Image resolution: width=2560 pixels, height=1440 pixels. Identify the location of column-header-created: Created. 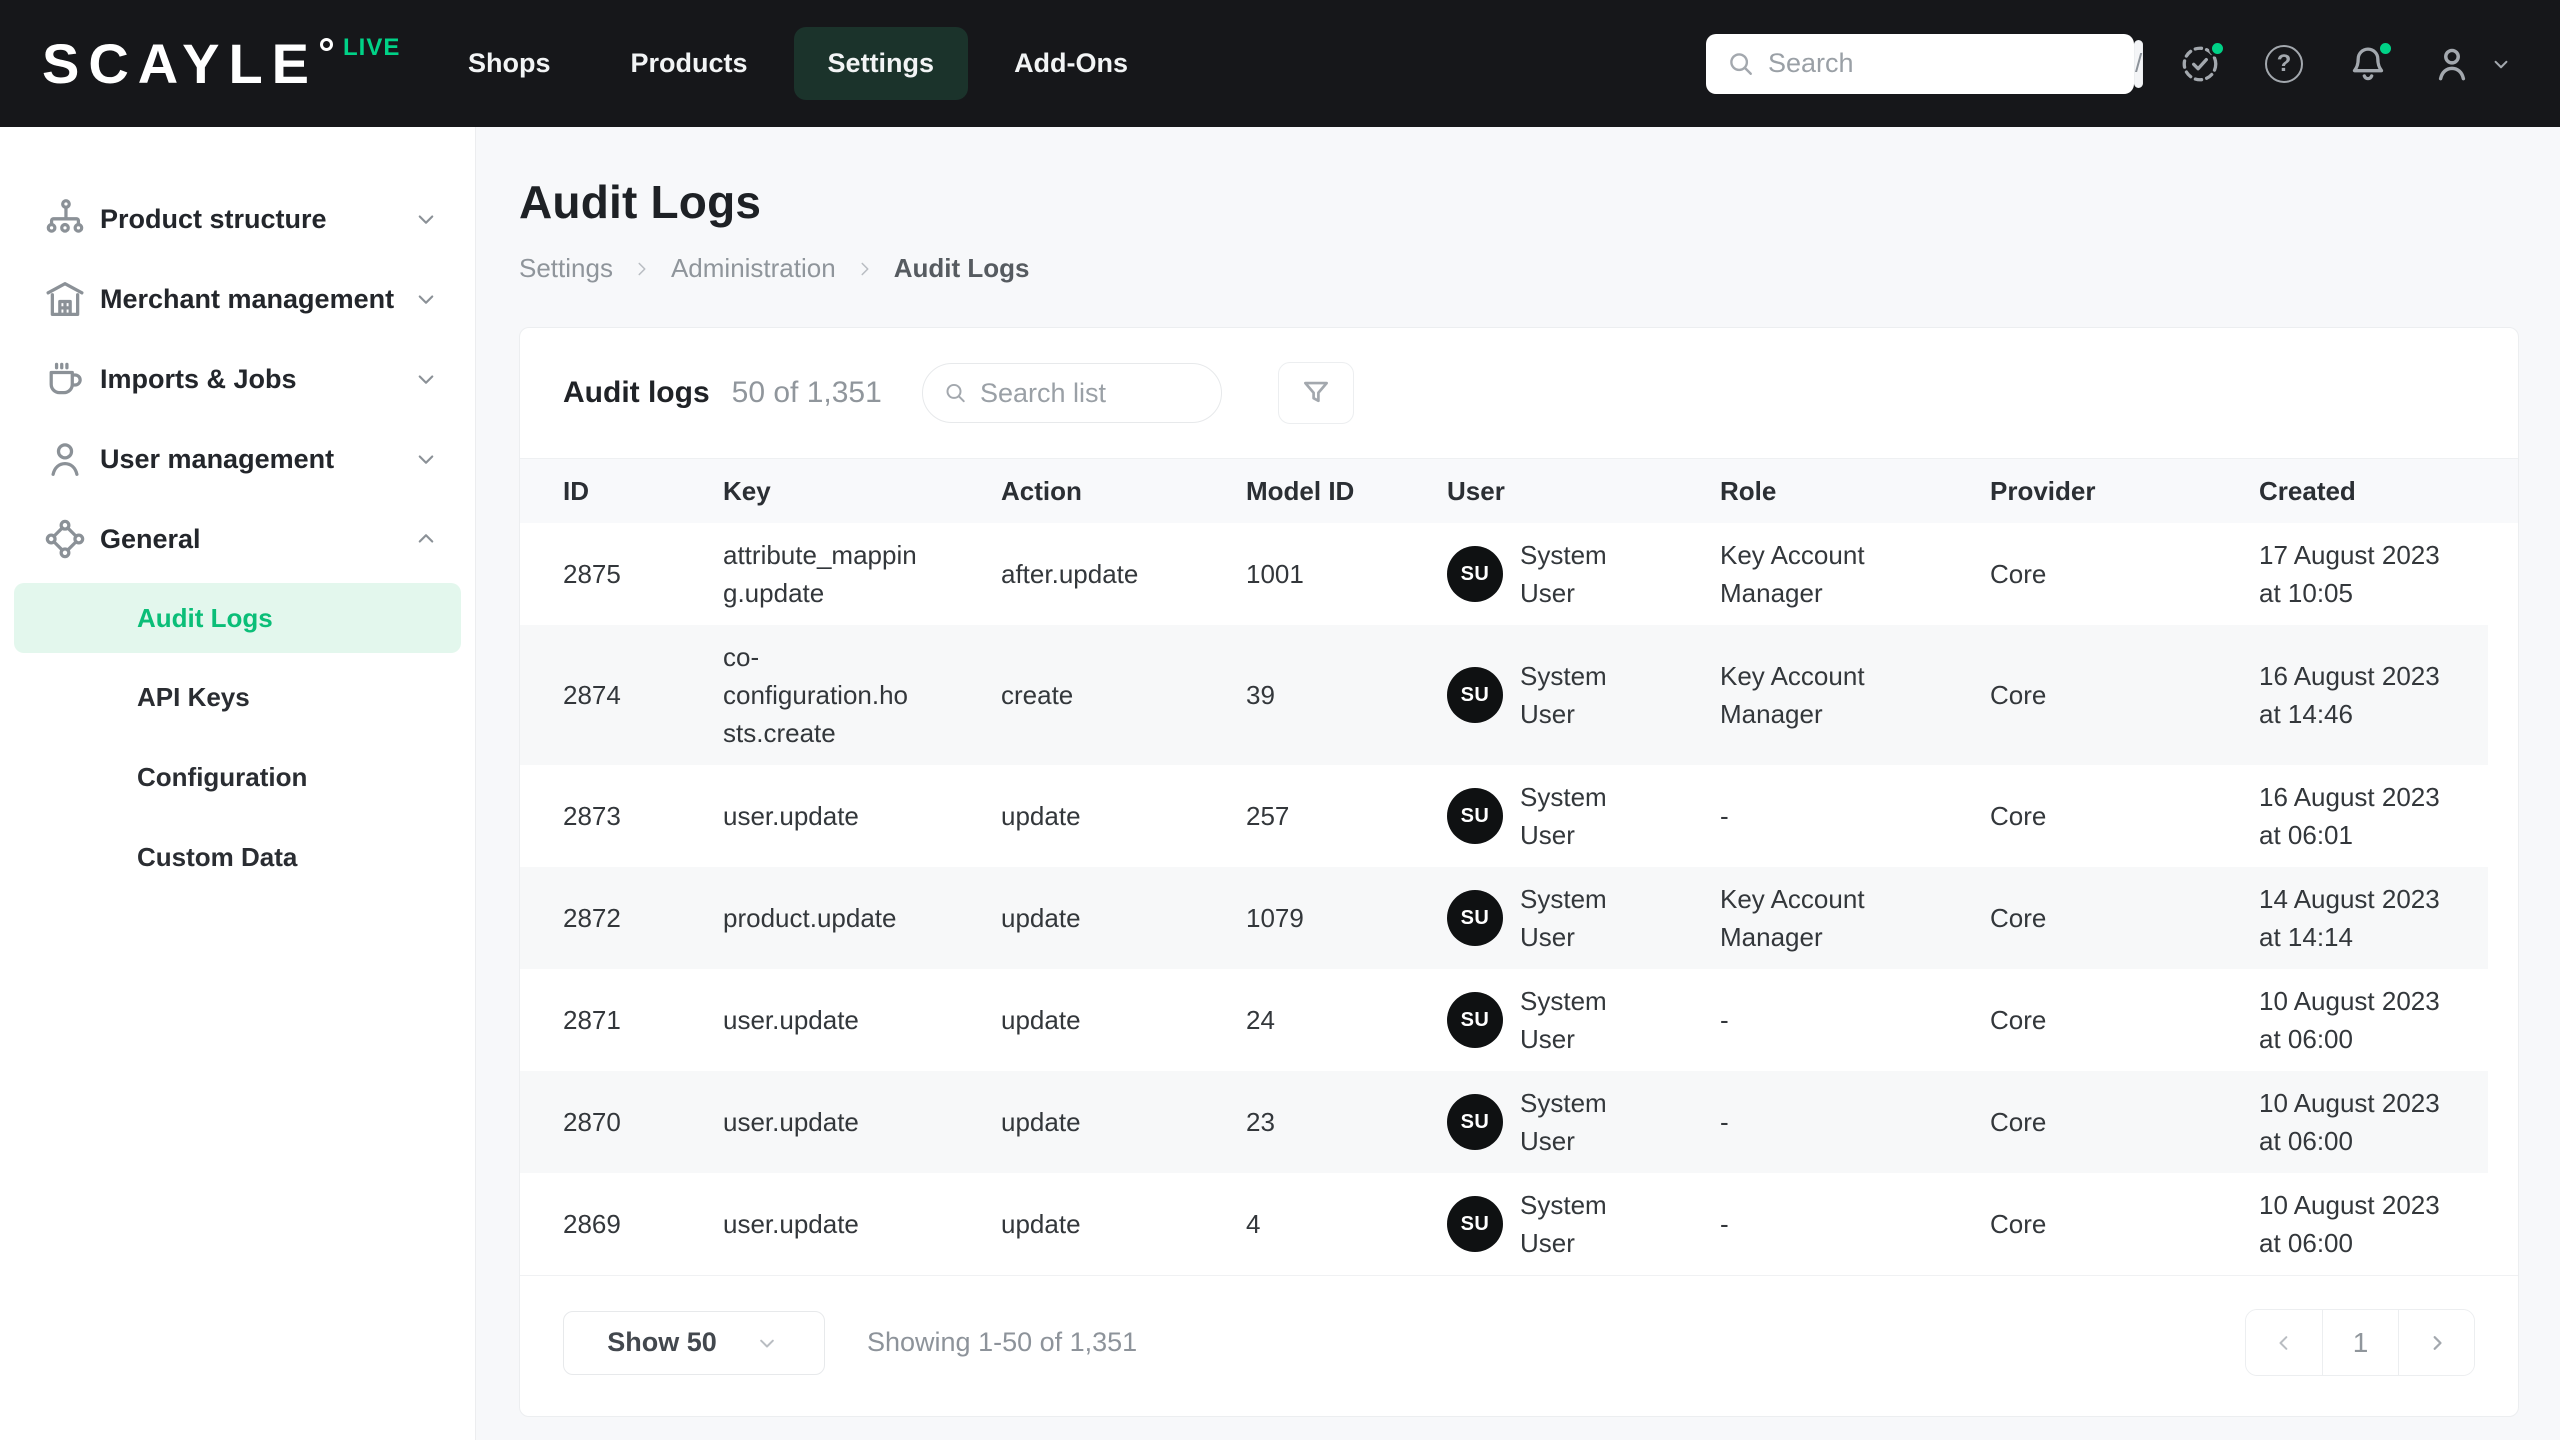
(2373, 490).